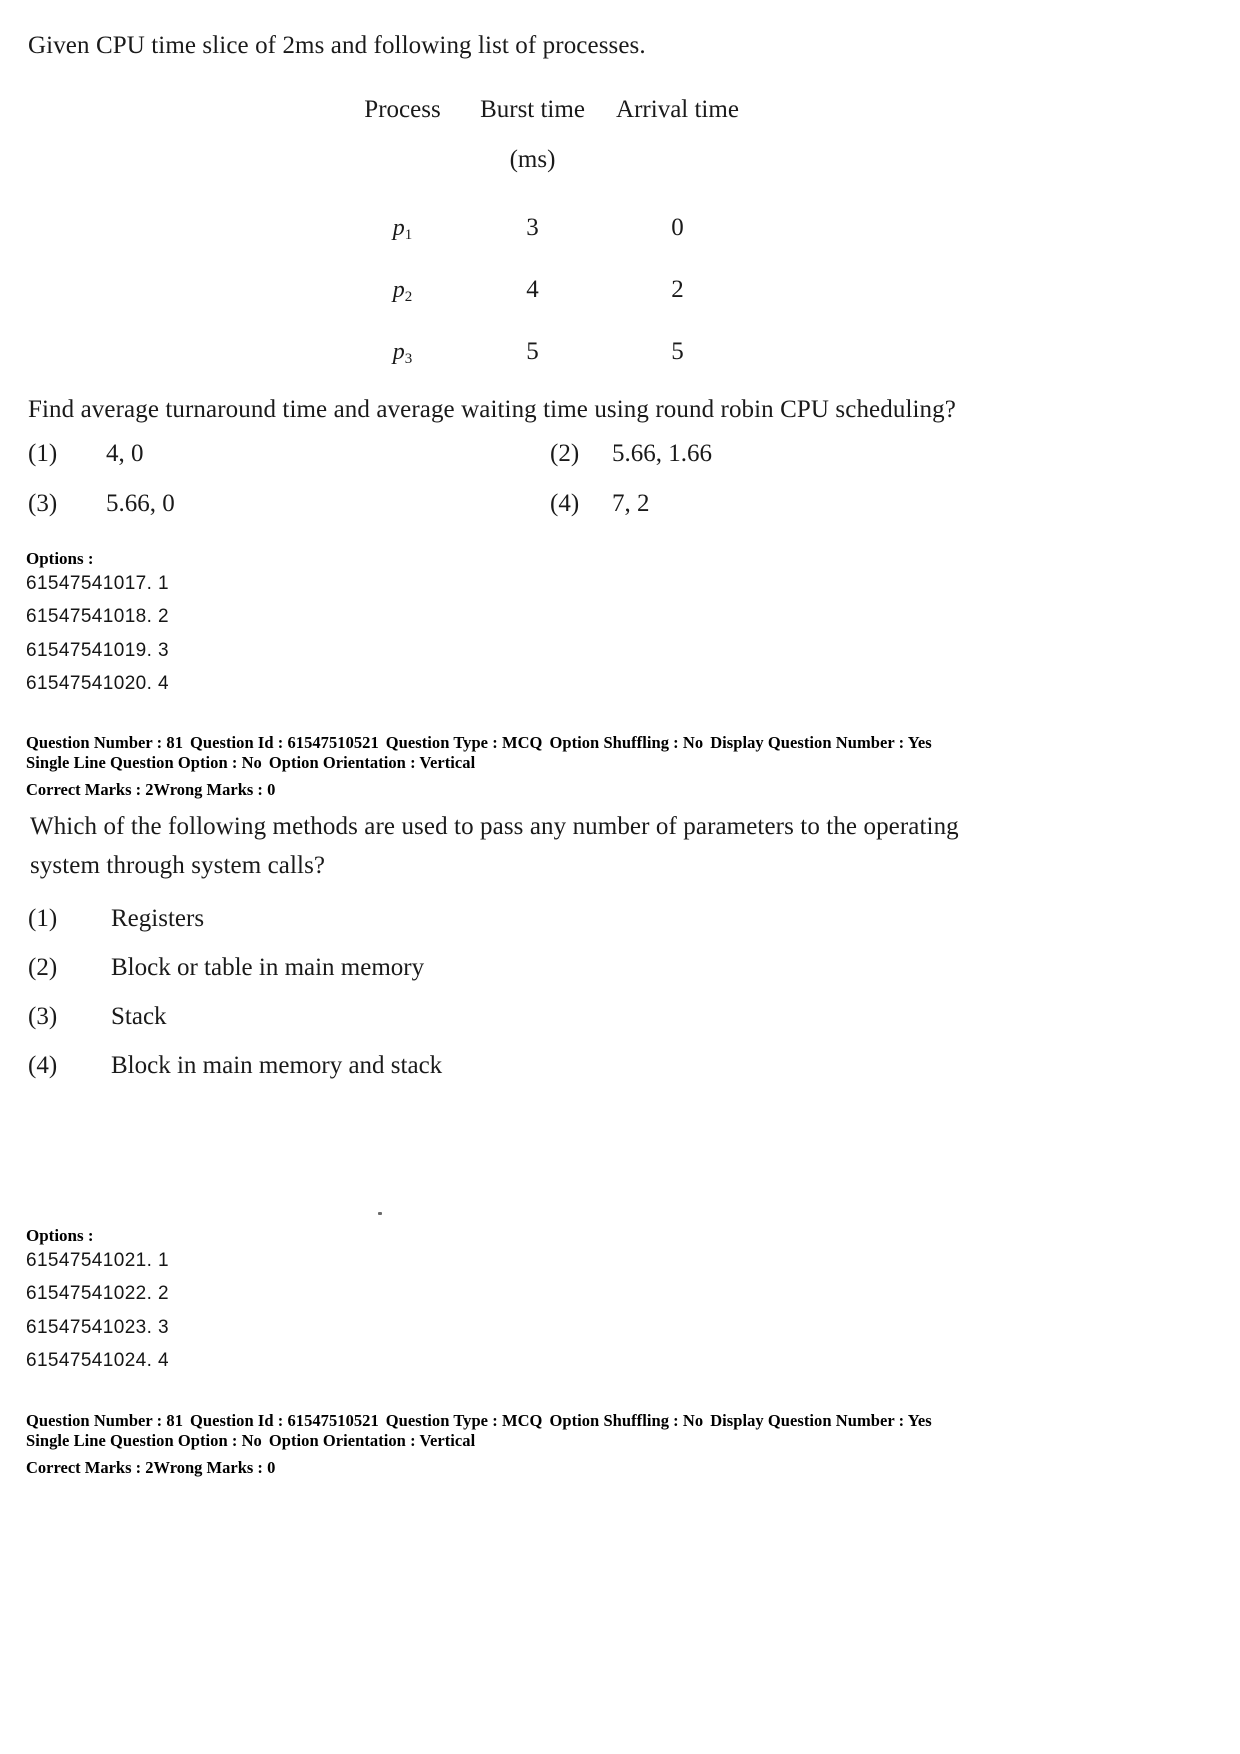 The image size is (1240, 1754). I want to click on choice-text: Registers, so click(158, 918).